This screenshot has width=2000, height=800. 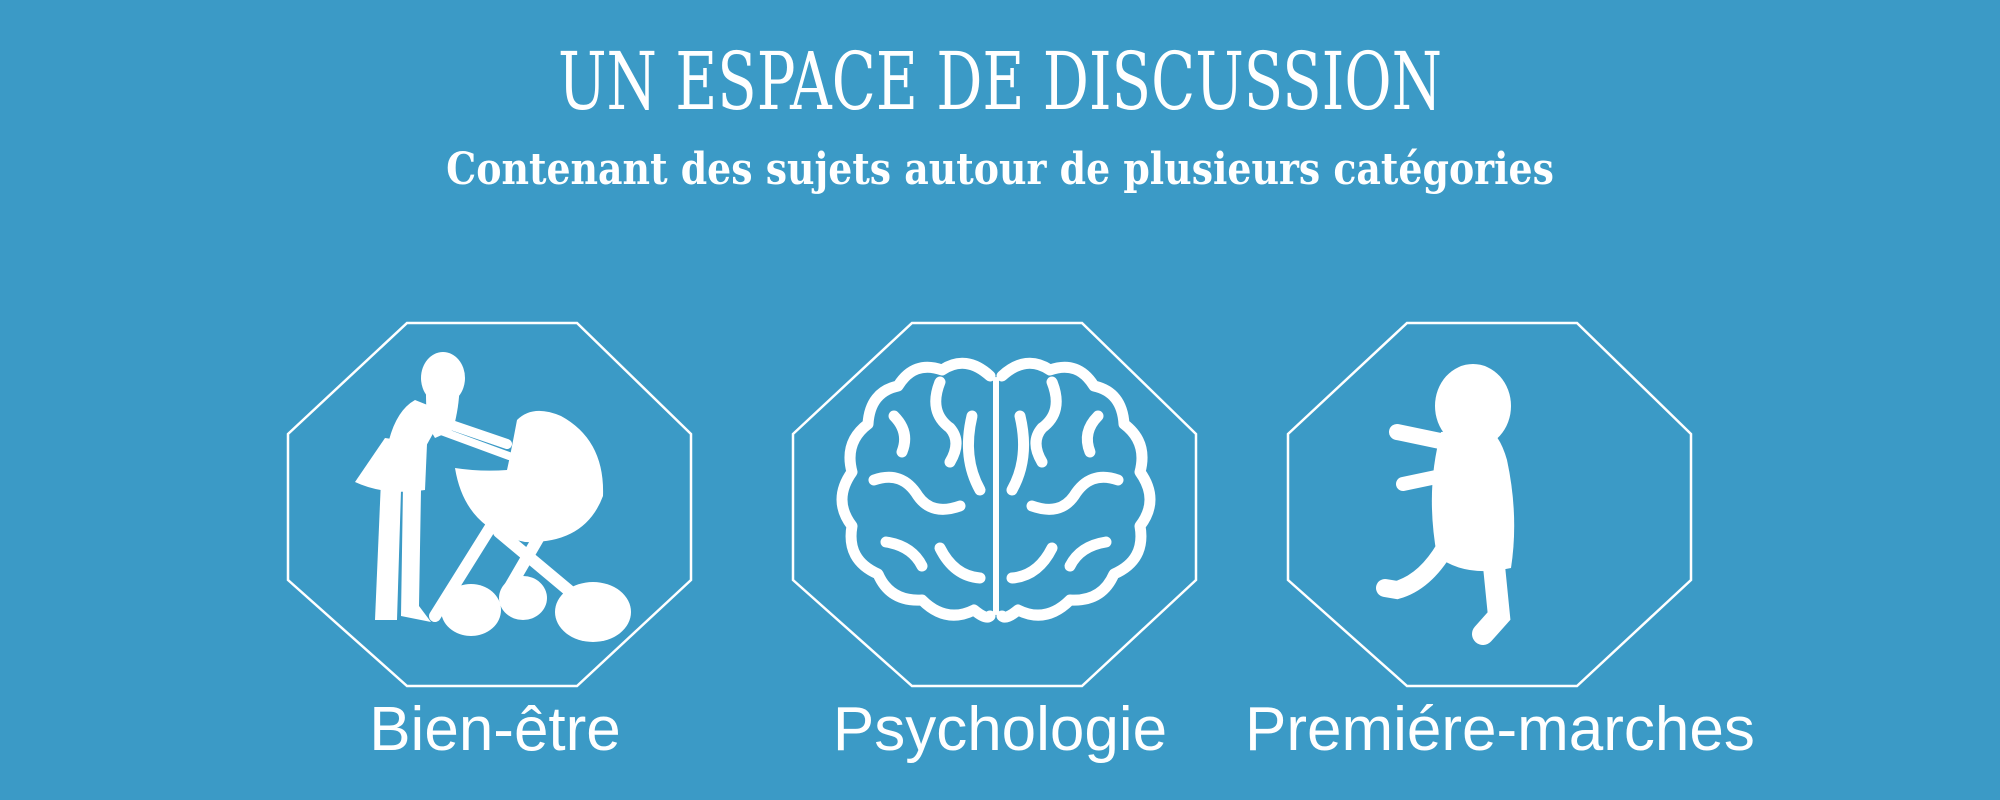 I want to click on mother-with-stroller-icon, so click(x=493, y=497).